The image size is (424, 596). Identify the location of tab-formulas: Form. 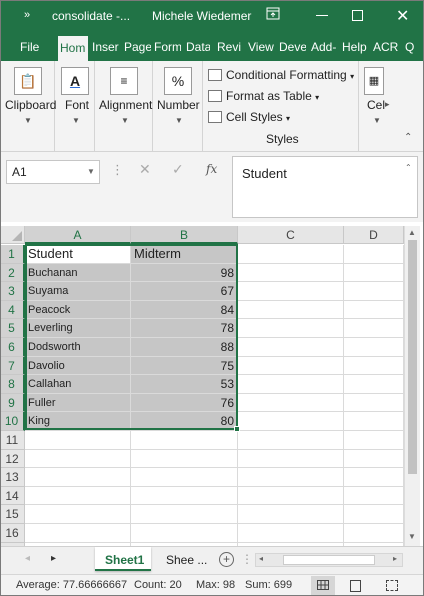
(167, 47).